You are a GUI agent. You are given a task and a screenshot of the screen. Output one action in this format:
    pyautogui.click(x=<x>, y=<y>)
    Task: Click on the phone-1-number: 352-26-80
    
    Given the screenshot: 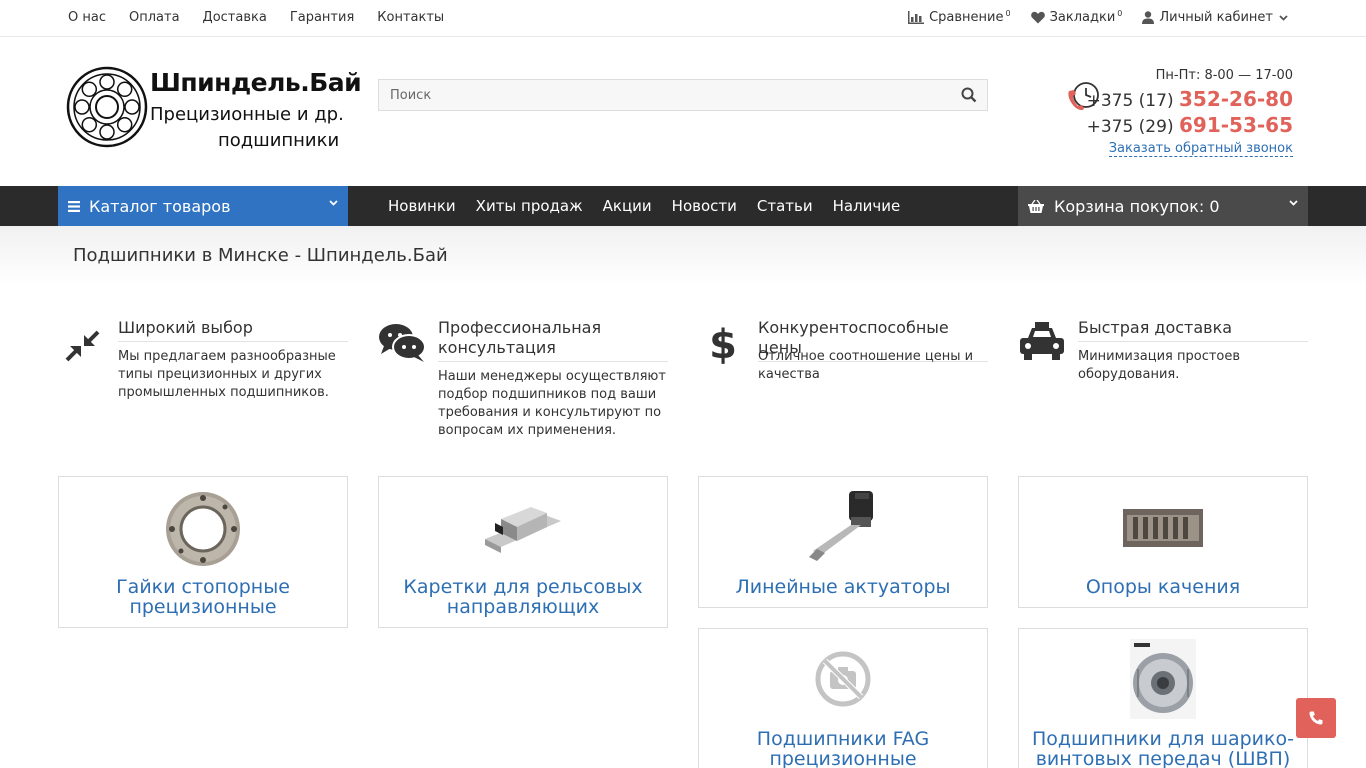 What is the action you would take?
    pyautogui.click(x=1235, y=99)
    